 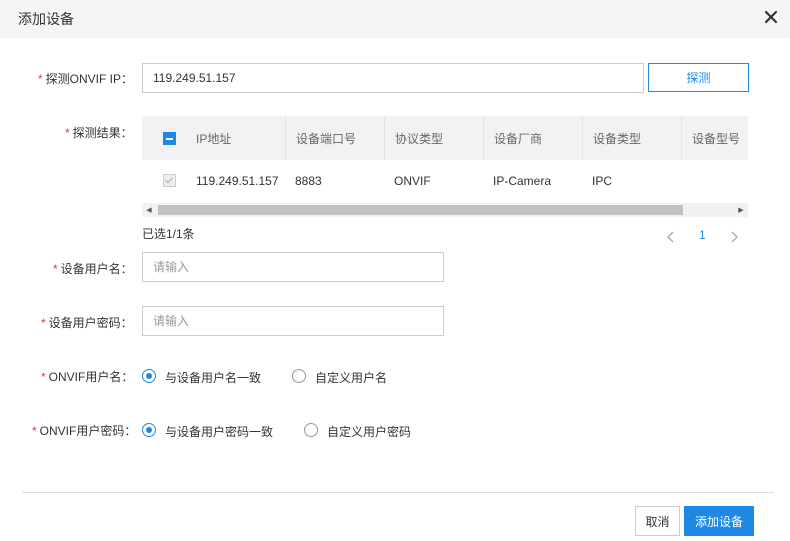 I want to click on cell-vendor: IP-Camera, so click(x=522, y=181).